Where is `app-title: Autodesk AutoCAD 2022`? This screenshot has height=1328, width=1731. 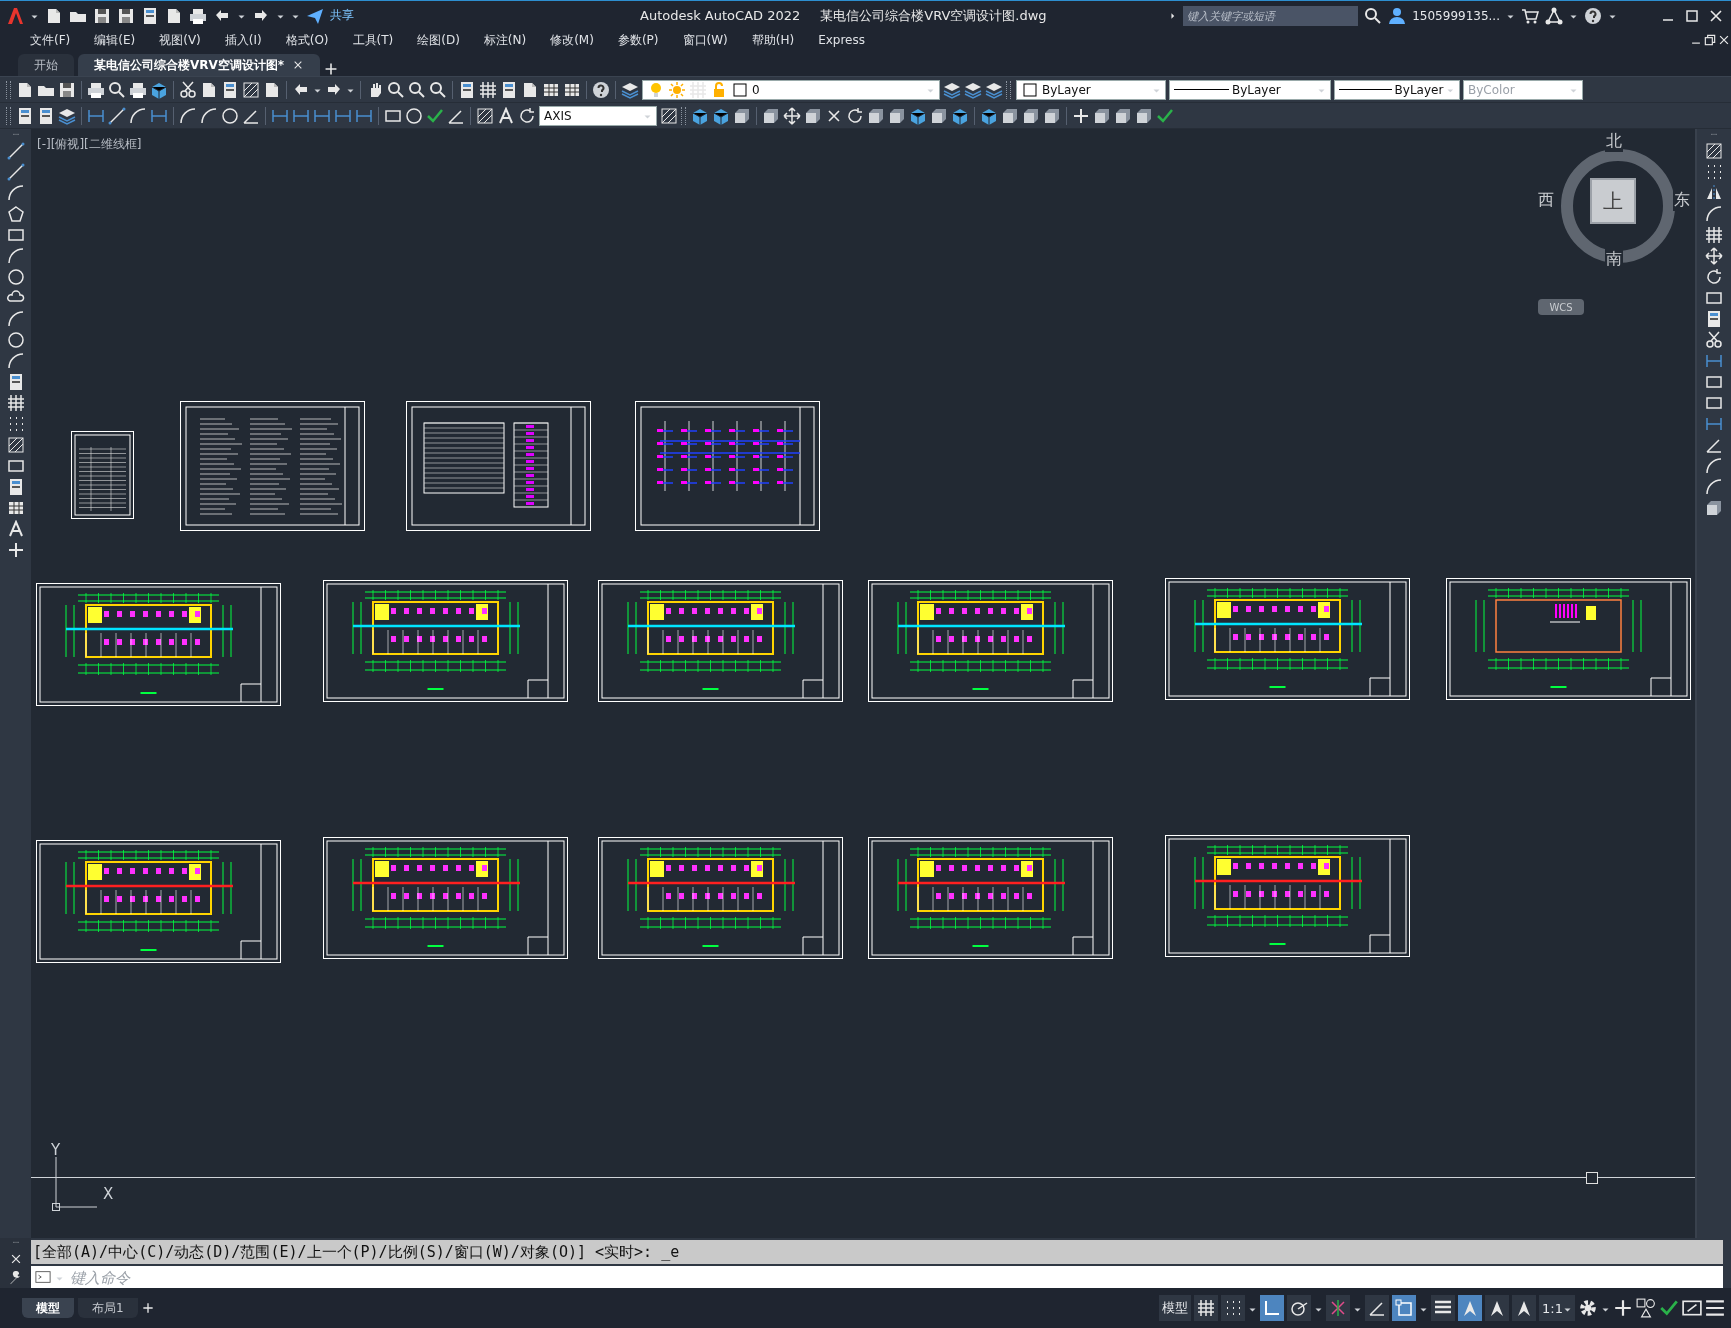
app-title: Autodesk AutoCAD 2022 is located at coordinates (720, 15).